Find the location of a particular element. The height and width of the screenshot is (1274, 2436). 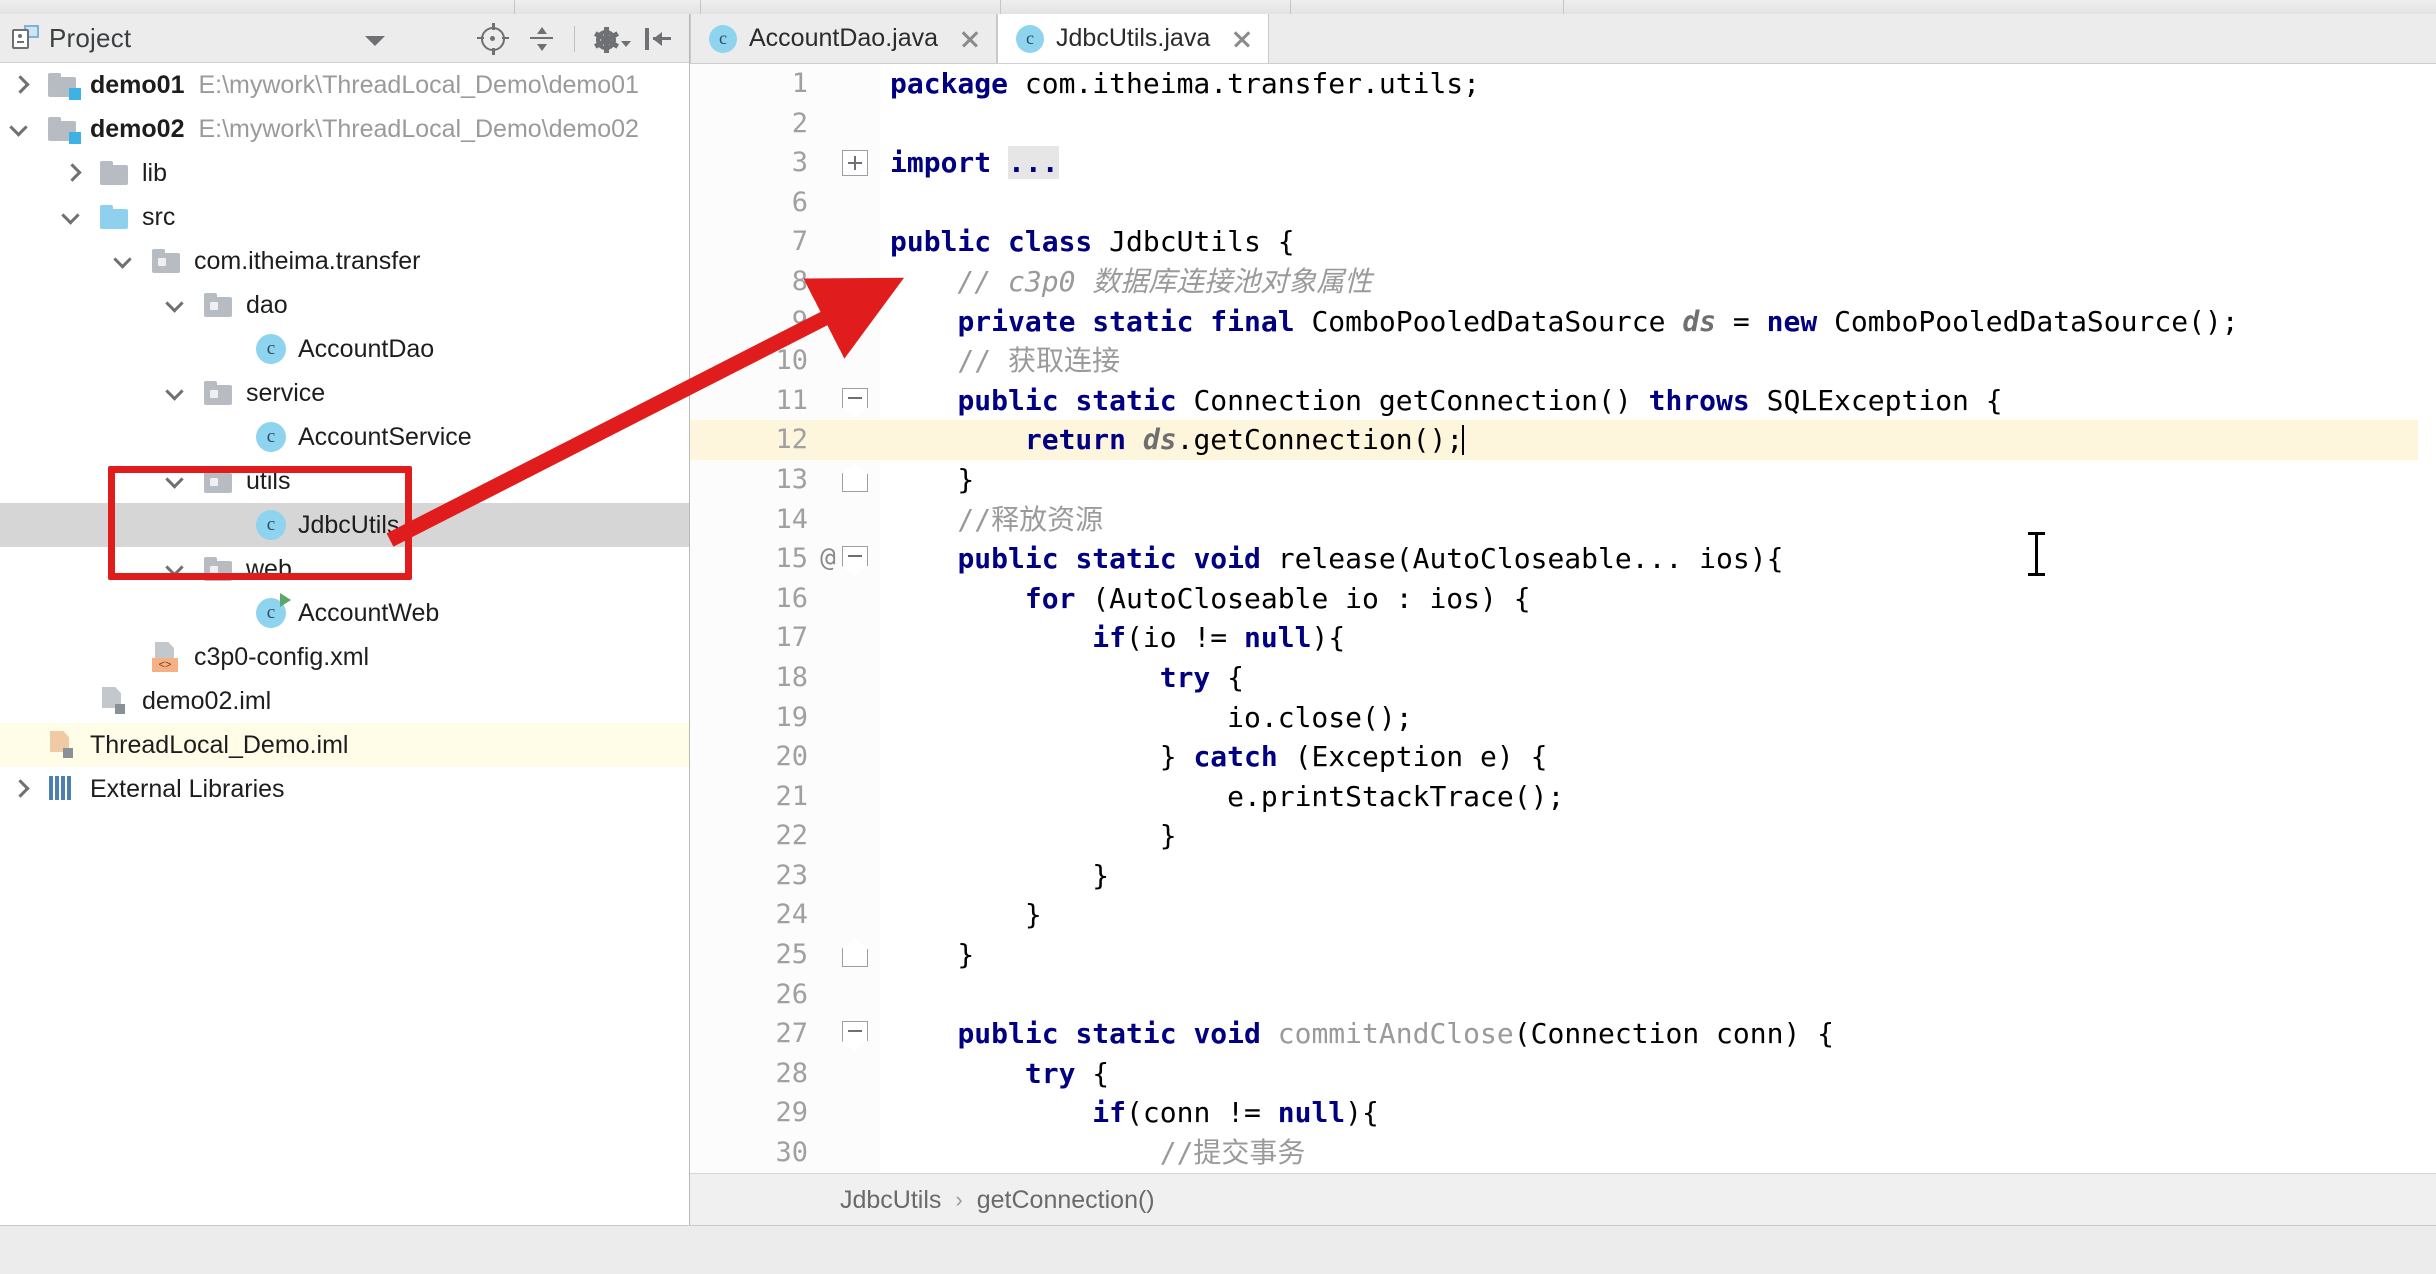

breadcrumb: JdbcUtils › getConnection() is located at coordinates (1563, 1199).